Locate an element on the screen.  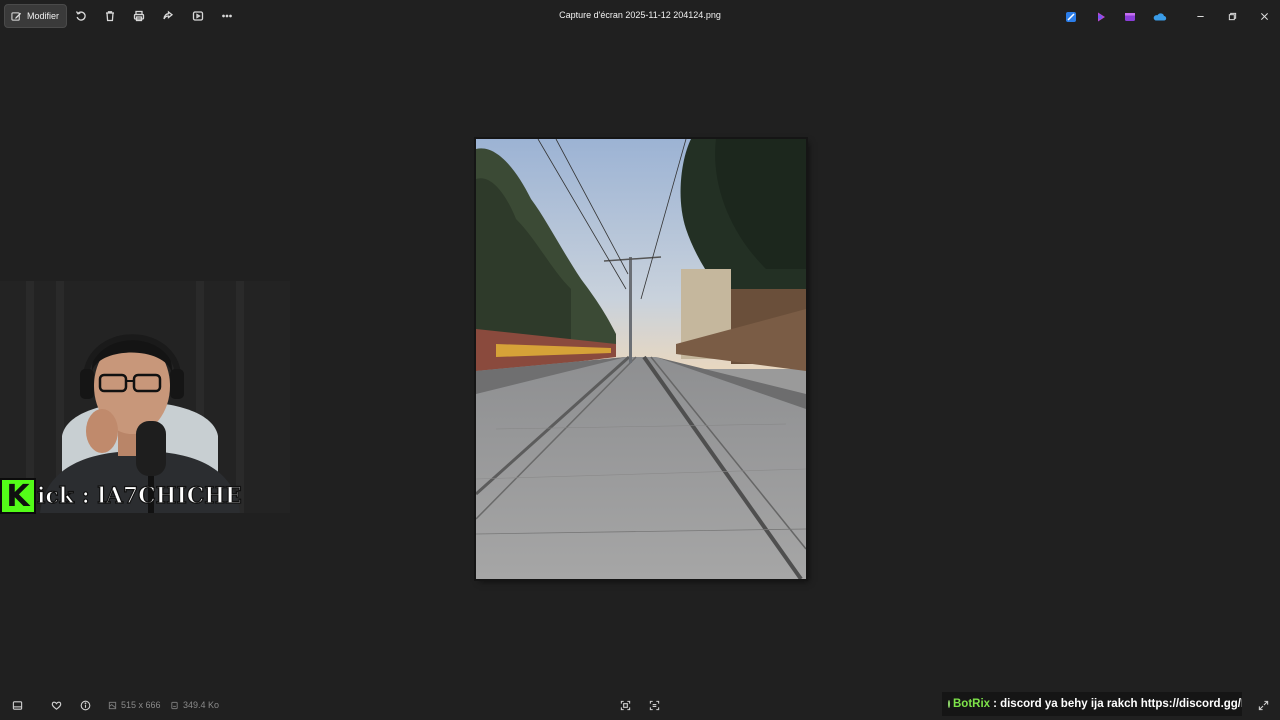
actual-size-icon is located at coordinates (654, 705).